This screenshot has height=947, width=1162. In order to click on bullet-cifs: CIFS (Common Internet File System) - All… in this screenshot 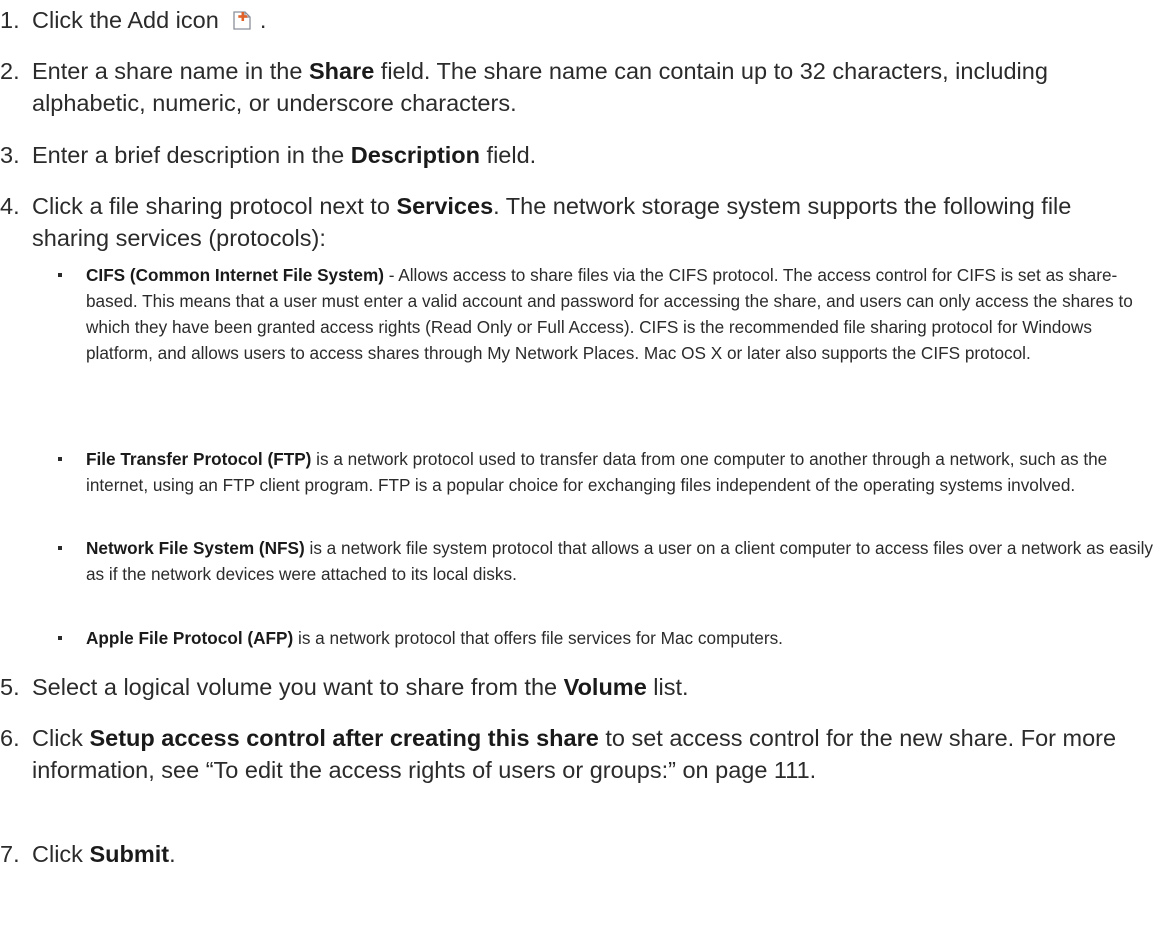, I will do `click(604, 314)`.